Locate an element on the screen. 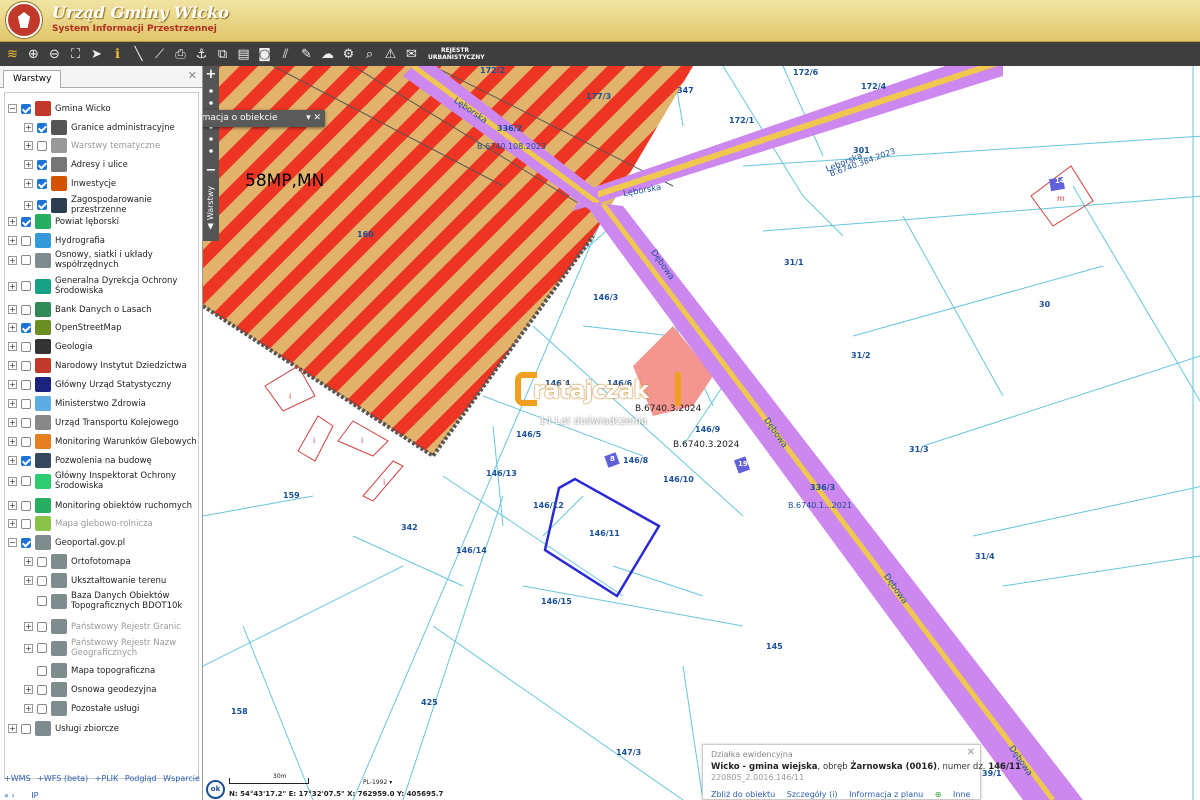 The width and height of the screenshot is (1200, 800). note-icon: ▤ is located at coordinates (243, 54).